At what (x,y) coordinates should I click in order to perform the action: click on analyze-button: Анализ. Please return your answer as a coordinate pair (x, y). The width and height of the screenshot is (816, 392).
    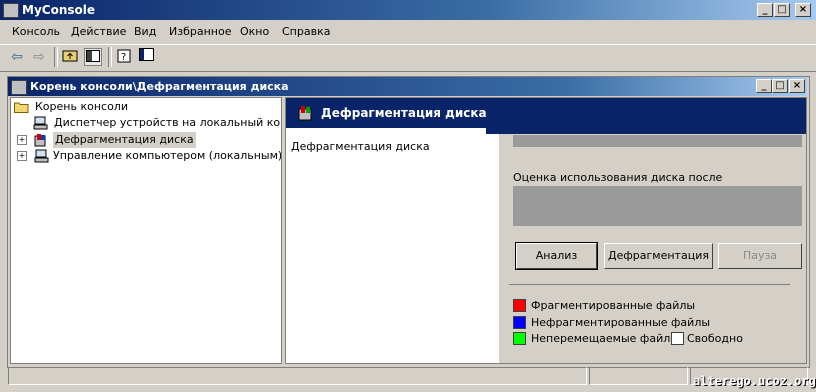
    Looking at the image, I should click on (556, 256).